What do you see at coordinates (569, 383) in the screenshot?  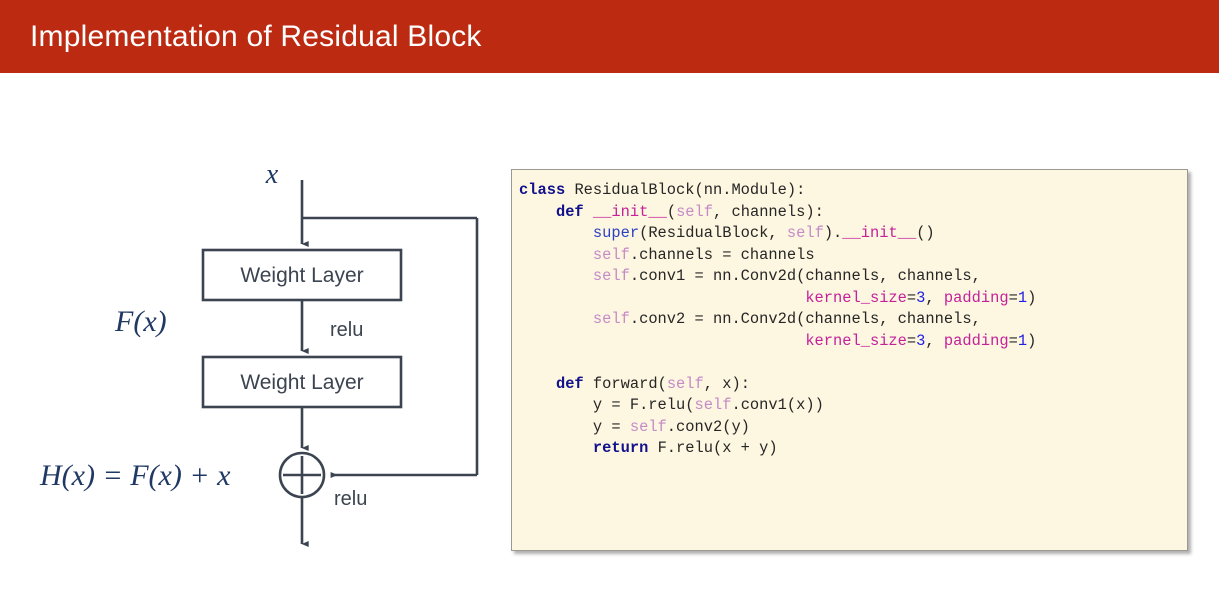 I see `code-token-keyword-def-forward: def` at bounding box center [569, 383].